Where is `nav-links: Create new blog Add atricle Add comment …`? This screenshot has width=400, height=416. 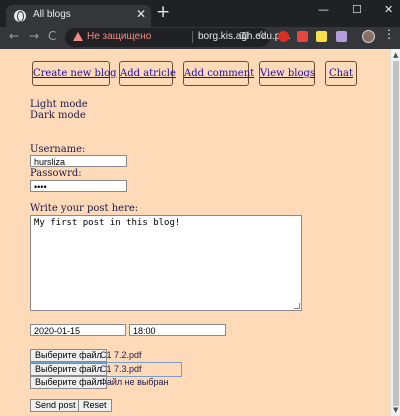 nav-links: Create new blog Add atricle Add comment … is located at coordinates (197, 73).